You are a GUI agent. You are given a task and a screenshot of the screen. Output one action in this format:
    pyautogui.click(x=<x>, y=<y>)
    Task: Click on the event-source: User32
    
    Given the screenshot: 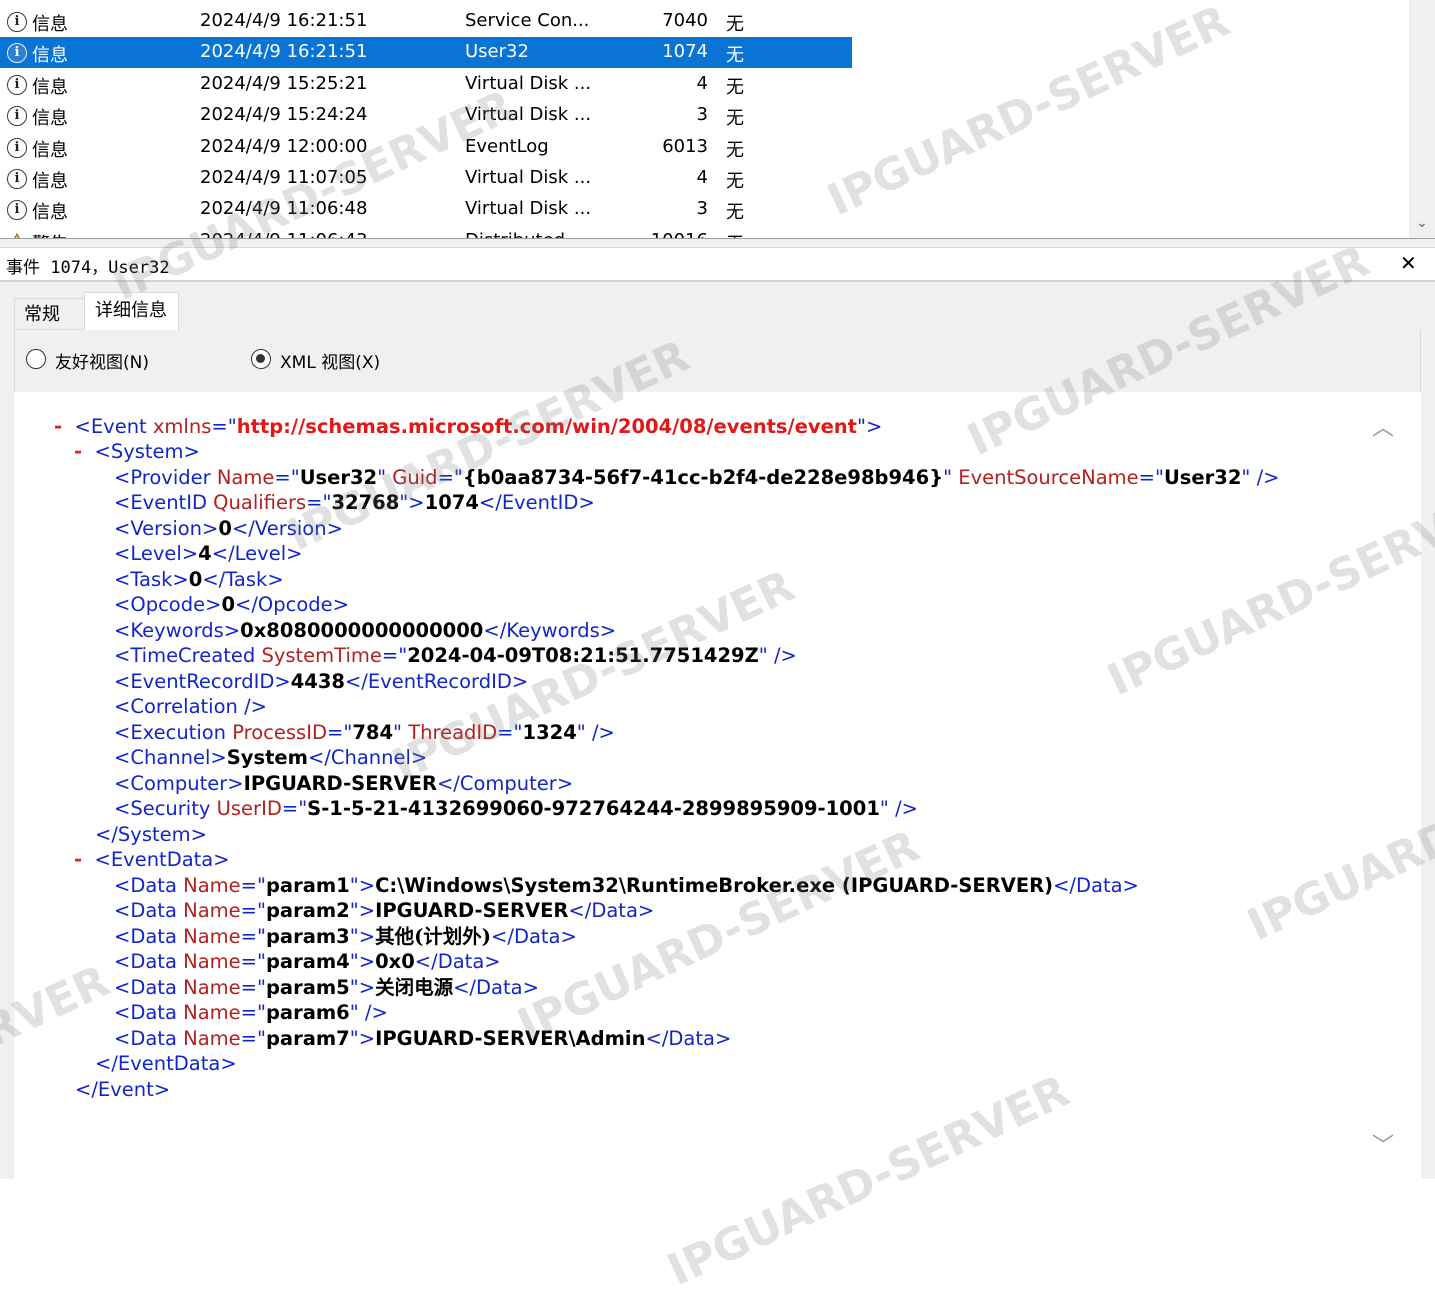 What is the action you would take?
    pyautogui.click(x=497, y=52)
    